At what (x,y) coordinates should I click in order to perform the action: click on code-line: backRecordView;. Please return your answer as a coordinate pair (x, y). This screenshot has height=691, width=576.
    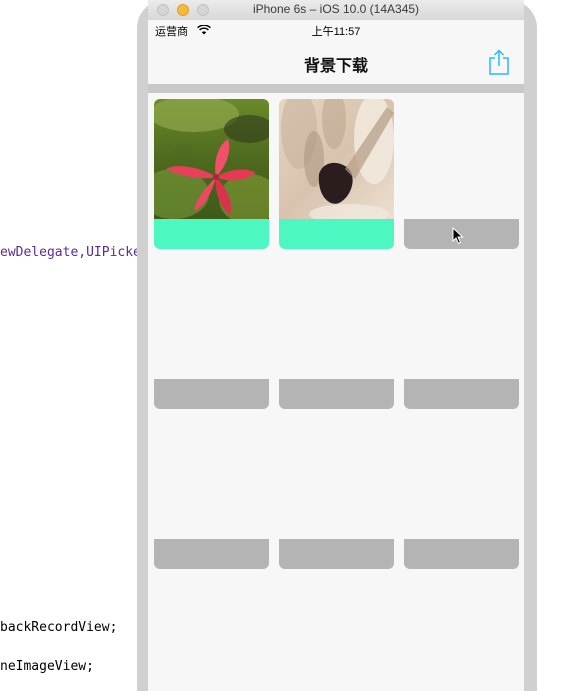
    Looking at the image, I should click on (59, 627).